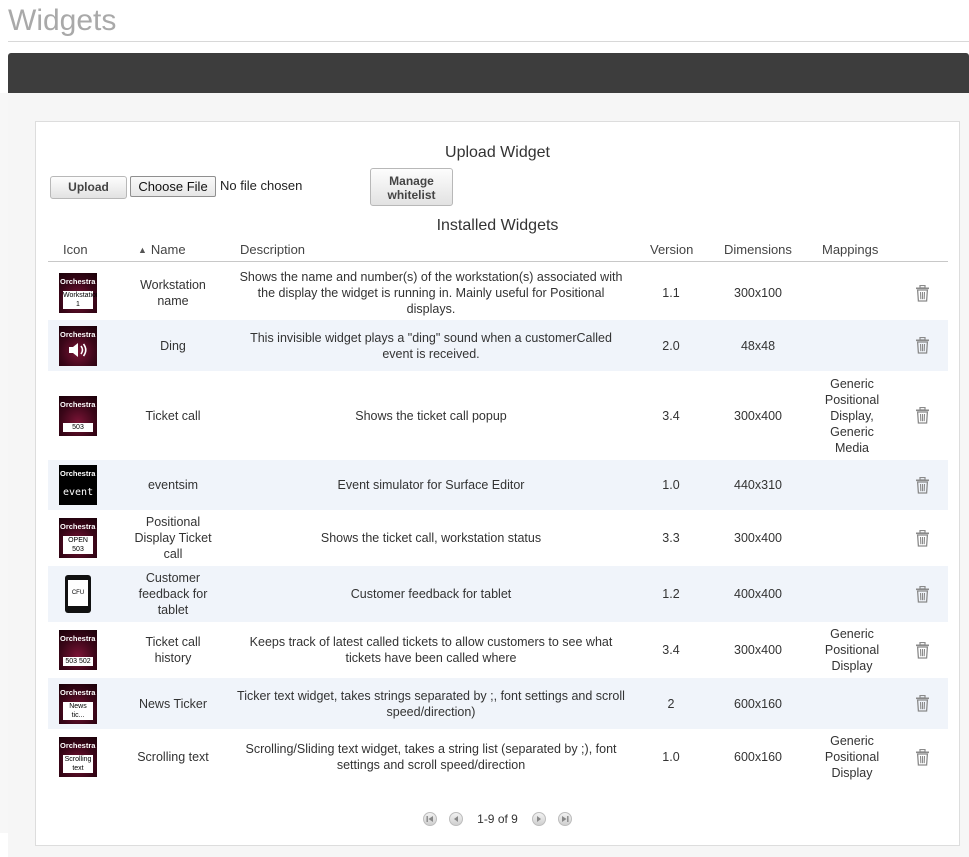  What do you see at coordinates (497, 819) in the screenshot?
I see `pagination: 1-9 of 9` at bounding box center [497, 819].